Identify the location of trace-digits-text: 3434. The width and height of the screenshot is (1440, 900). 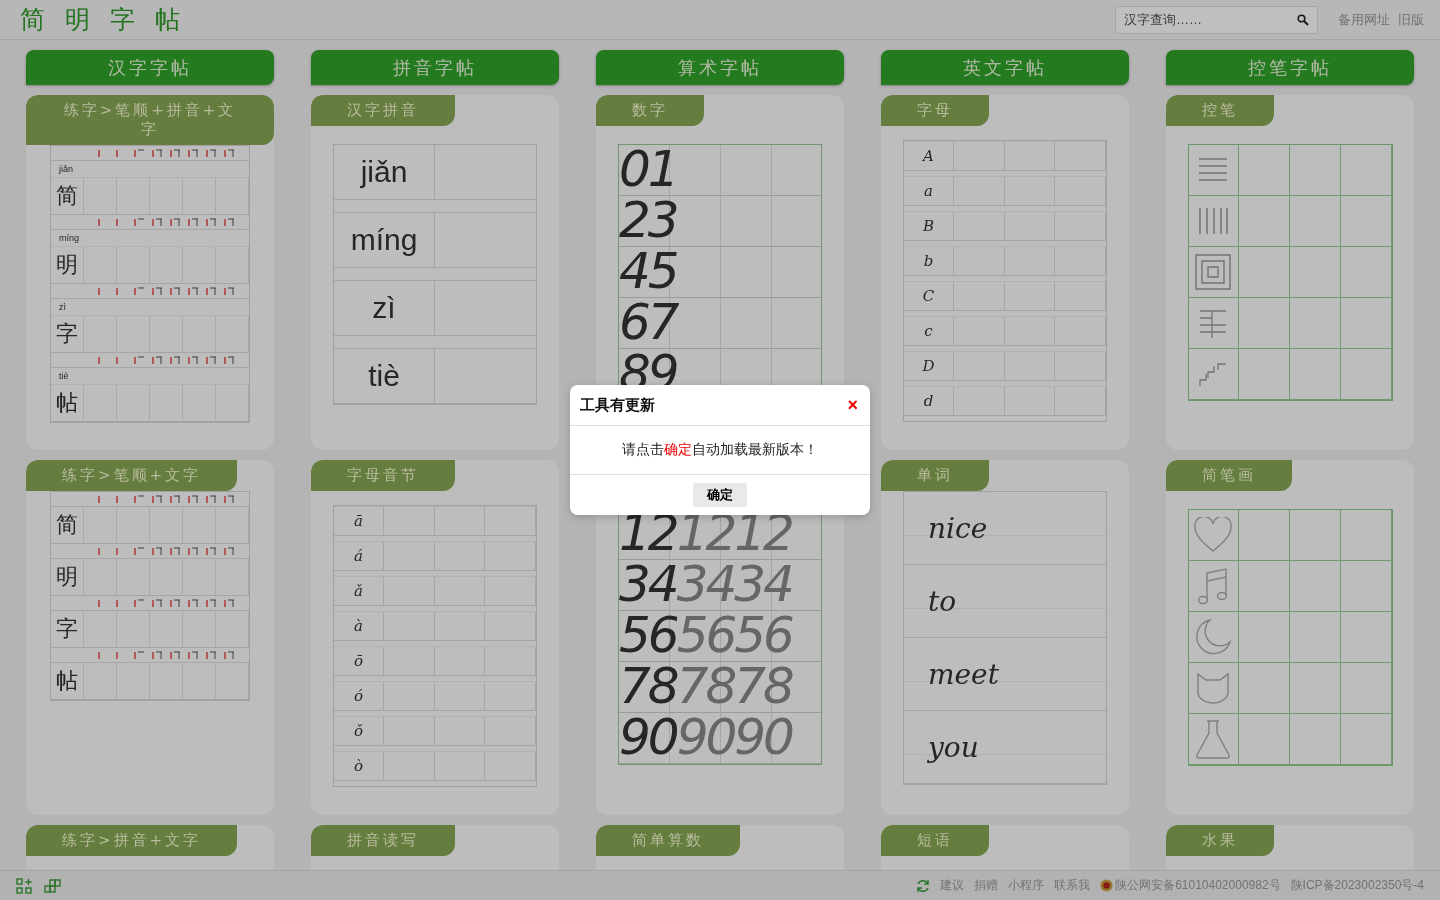
(734, 584).